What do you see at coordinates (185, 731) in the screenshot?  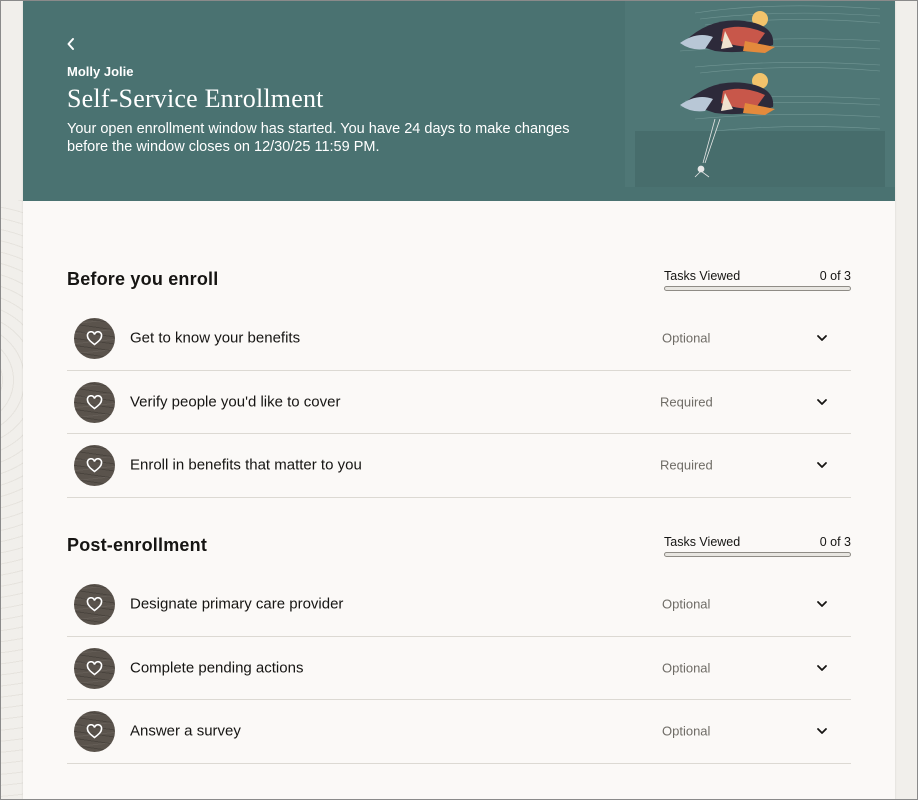 I see `task-label: Answer a survey` at bounding box center [185, 731].